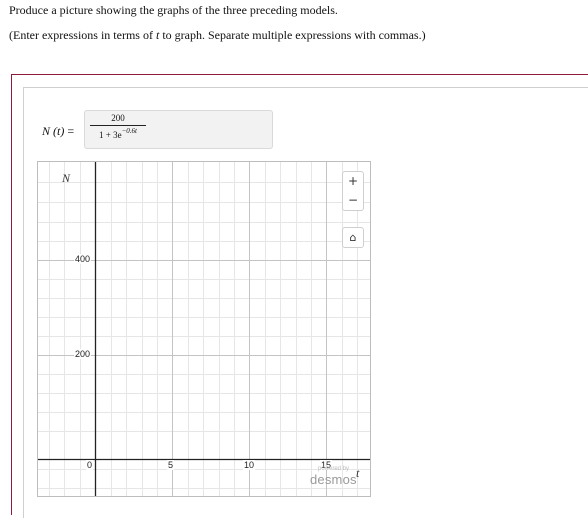 Image resolution: width=588 pixels, height=518 pixels. I want to click on x-tick-label: 5, so click(171, 465).